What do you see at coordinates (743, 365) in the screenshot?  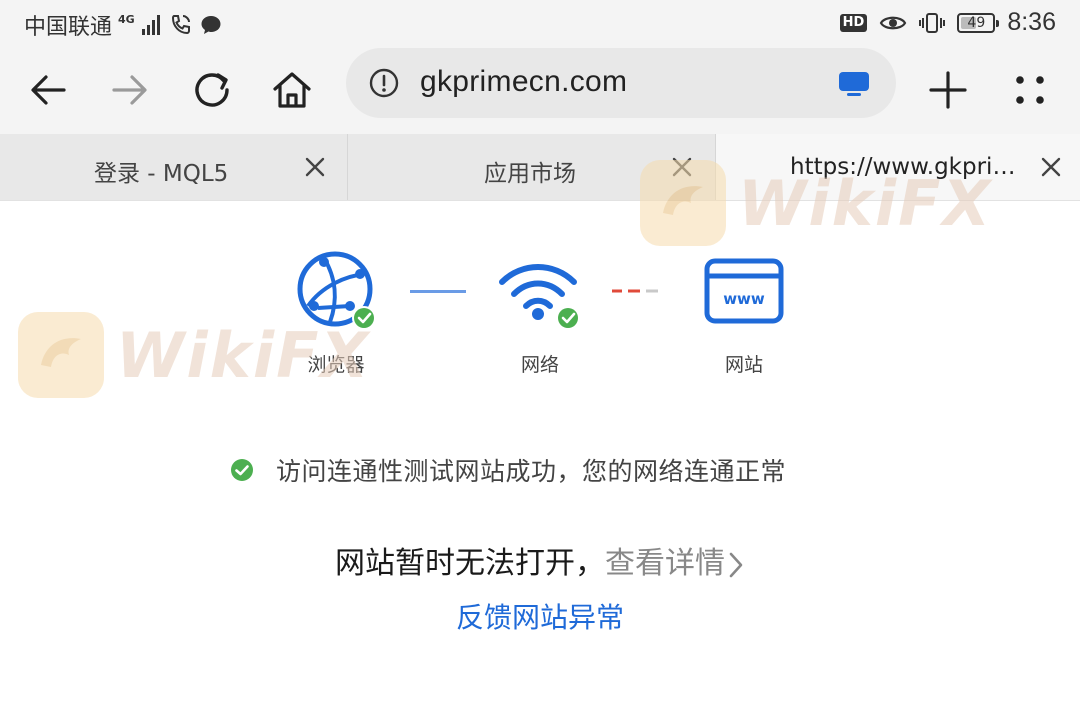 I see `website-label: 网站` at bounding box center [743, 365].